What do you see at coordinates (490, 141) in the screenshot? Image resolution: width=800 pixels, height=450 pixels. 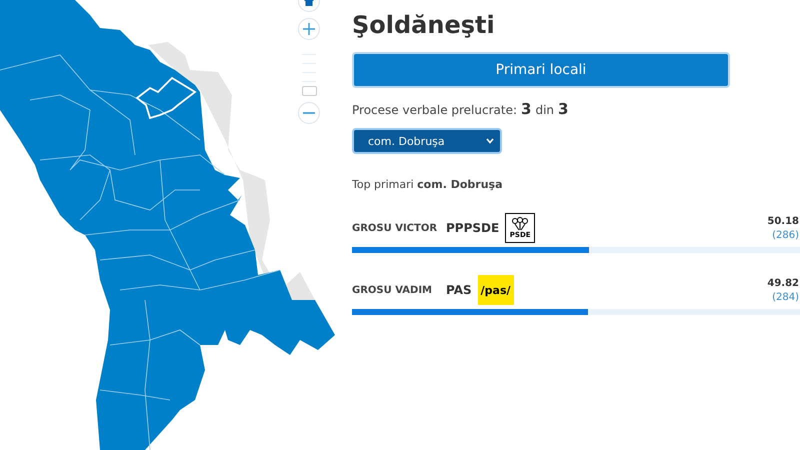 I see `chevron-down-icon` at bounding box center [490, 141].